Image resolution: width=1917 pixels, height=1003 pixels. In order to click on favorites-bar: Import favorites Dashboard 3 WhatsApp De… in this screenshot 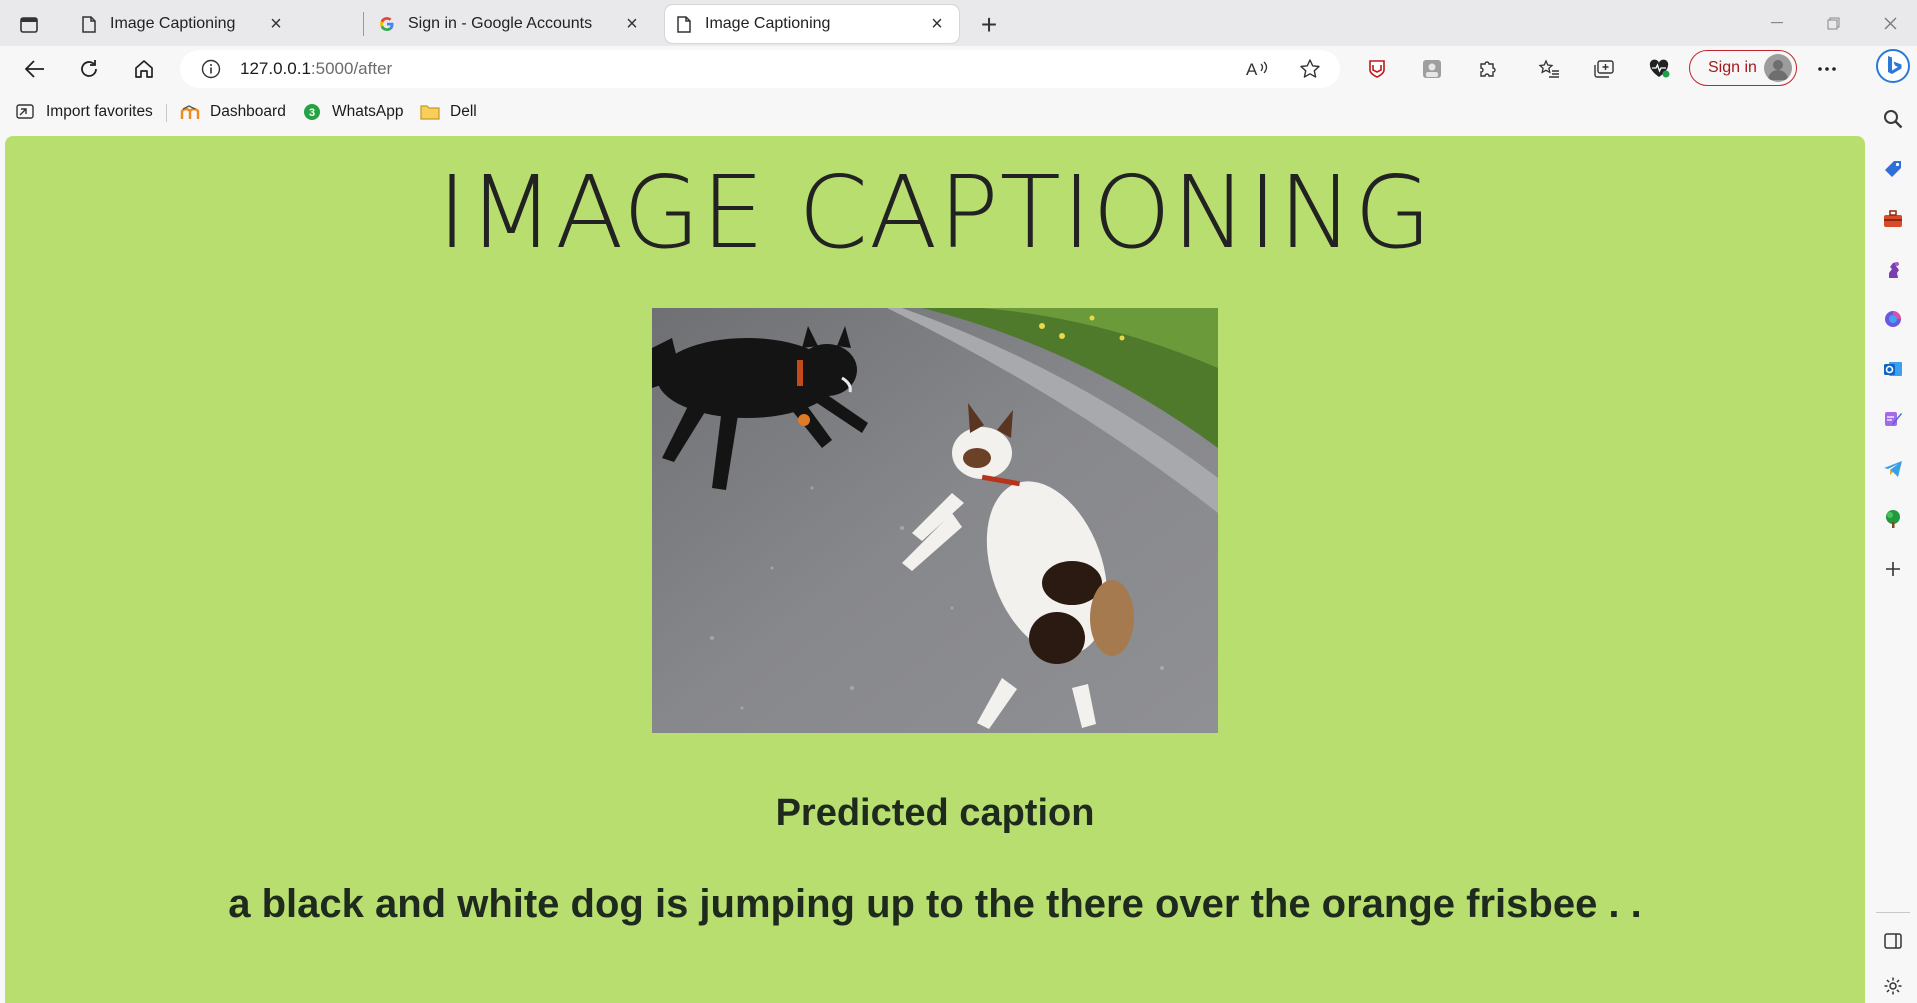, I will do `click(958, 112)`.